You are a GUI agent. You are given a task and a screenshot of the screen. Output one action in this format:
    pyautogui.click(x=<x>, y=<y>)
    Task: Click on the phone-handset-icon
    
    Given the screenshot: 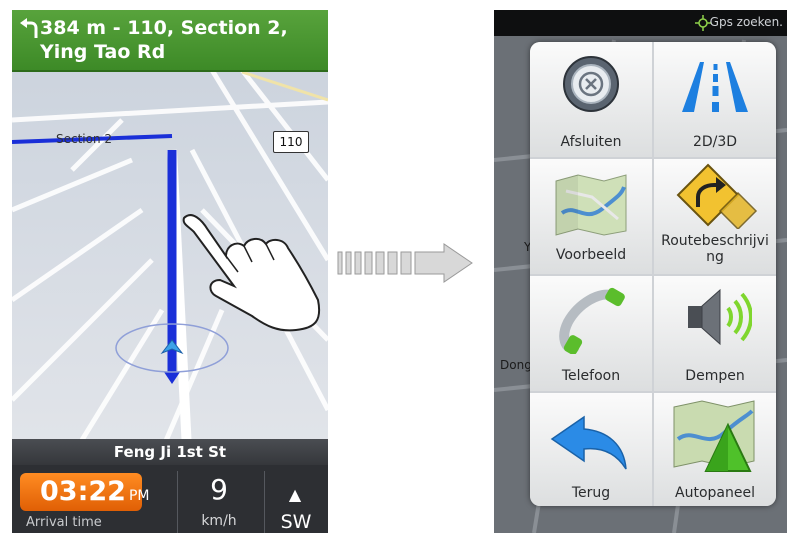 What is the action you would take?
    pyautogui.click(x=592, y=320)
    